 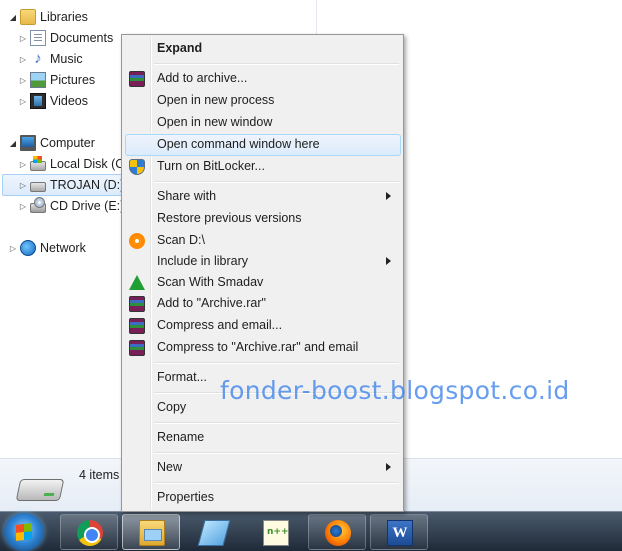 What do you see at coordinates (203, 261) in the screenshot?
I see `menu-item-label: Include in library` at bounding box center [203, 261].